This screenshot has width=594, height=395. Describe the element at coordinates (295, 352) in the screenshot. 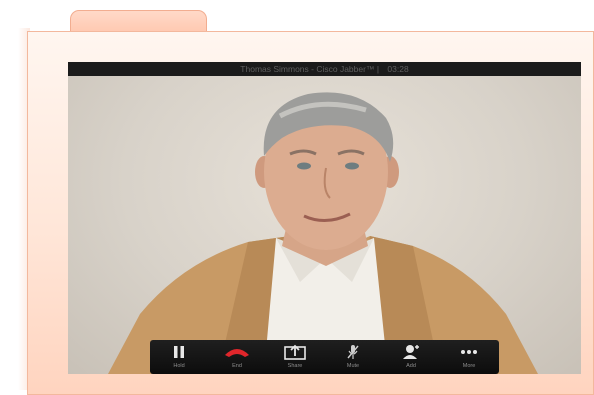

I see `share-screen-icon` at that location.